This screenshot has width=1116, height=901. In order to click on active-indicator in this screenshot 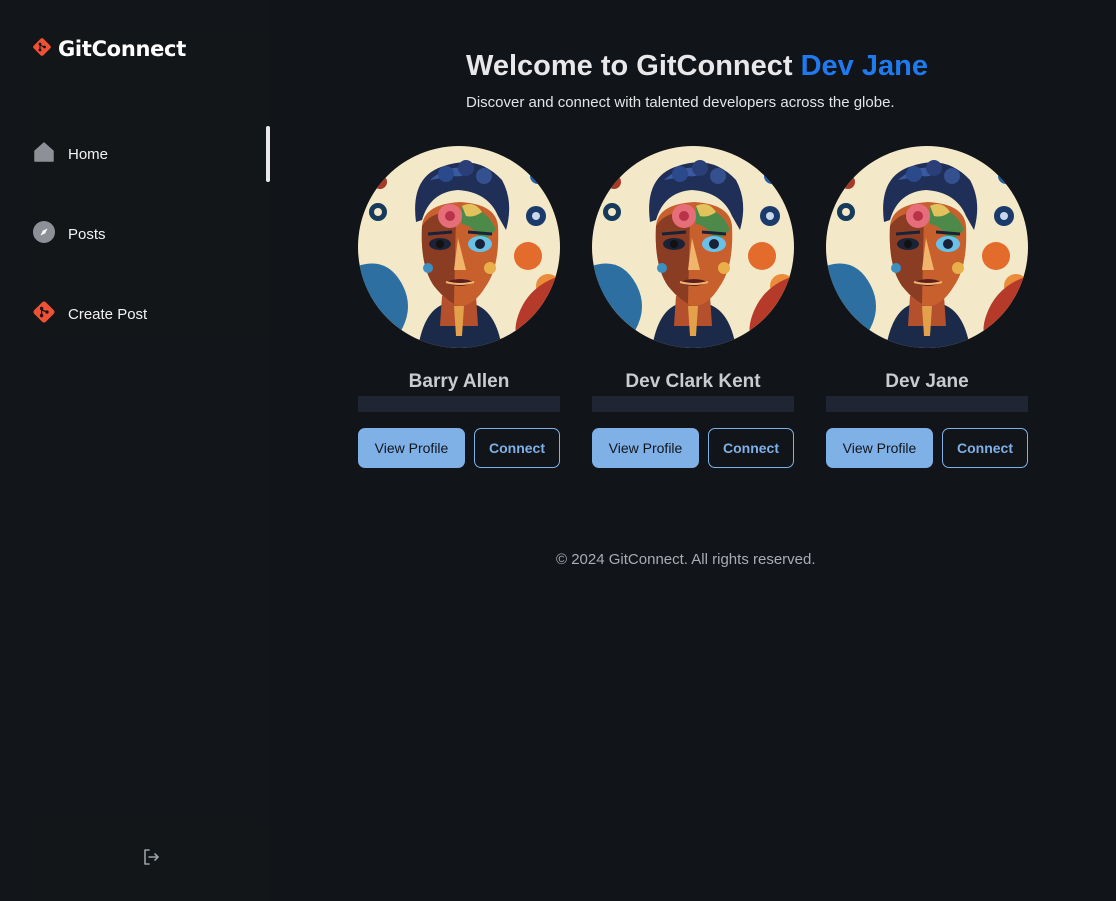, I will do `click(268, 154)`.